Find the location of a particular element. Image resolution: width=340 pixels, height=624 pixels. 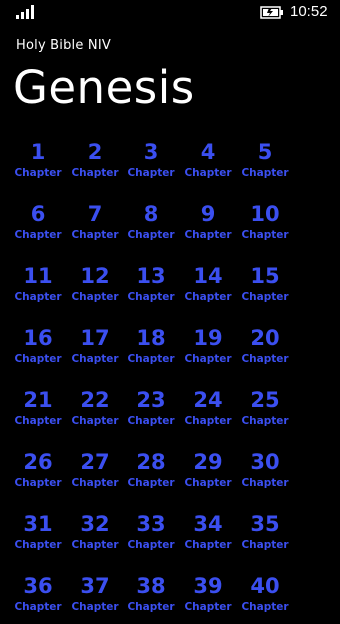

chapter-tile: 7 Chapter is located at coordinates (95, 226).